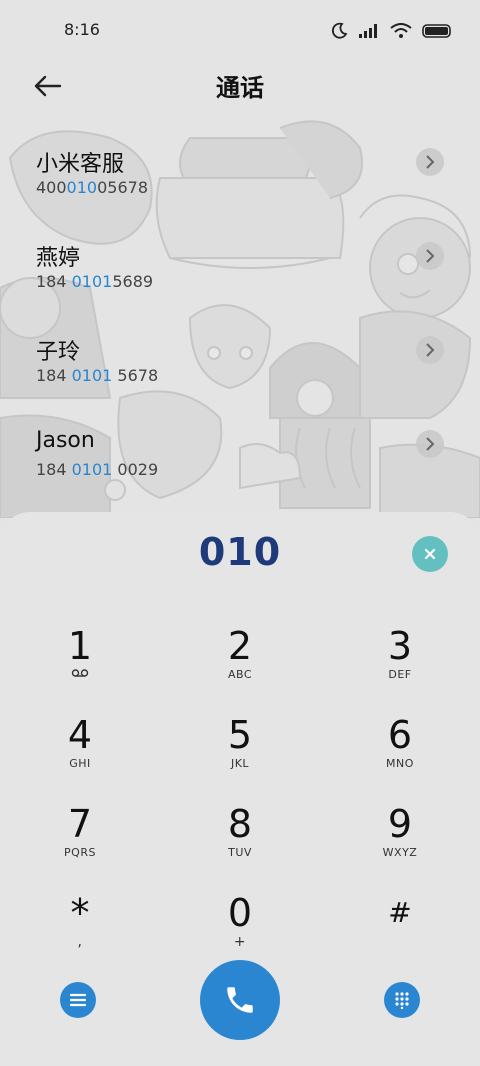 The width and height of the screenshot is (480, 1066). I want to click on menu-button, so click(78, 1000).